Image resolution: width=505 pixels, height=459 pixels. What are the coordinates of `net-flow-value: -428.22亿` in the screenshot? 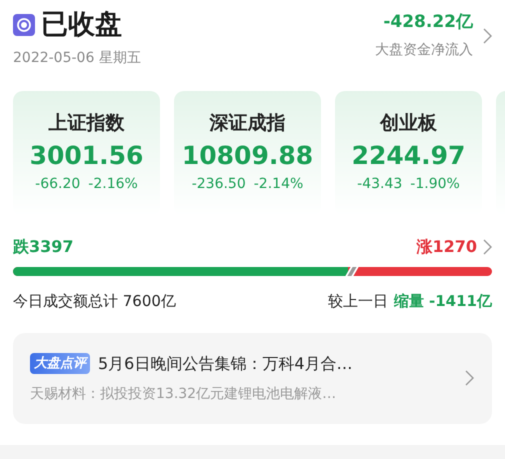 It's located at (428, 22).